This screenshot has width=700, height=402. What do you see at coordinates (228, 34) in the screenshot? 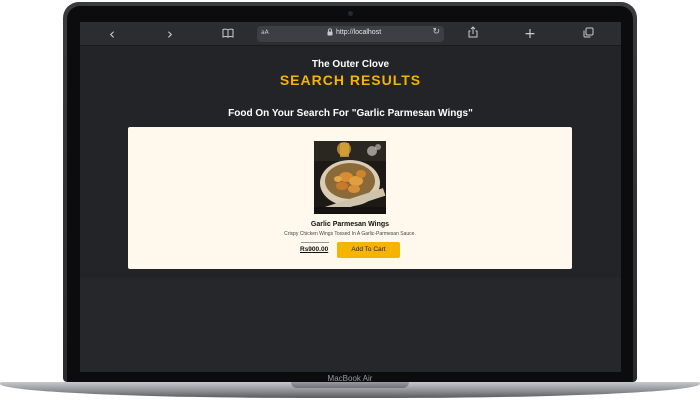
I see `book-icon` at bounding box center [228, 34].